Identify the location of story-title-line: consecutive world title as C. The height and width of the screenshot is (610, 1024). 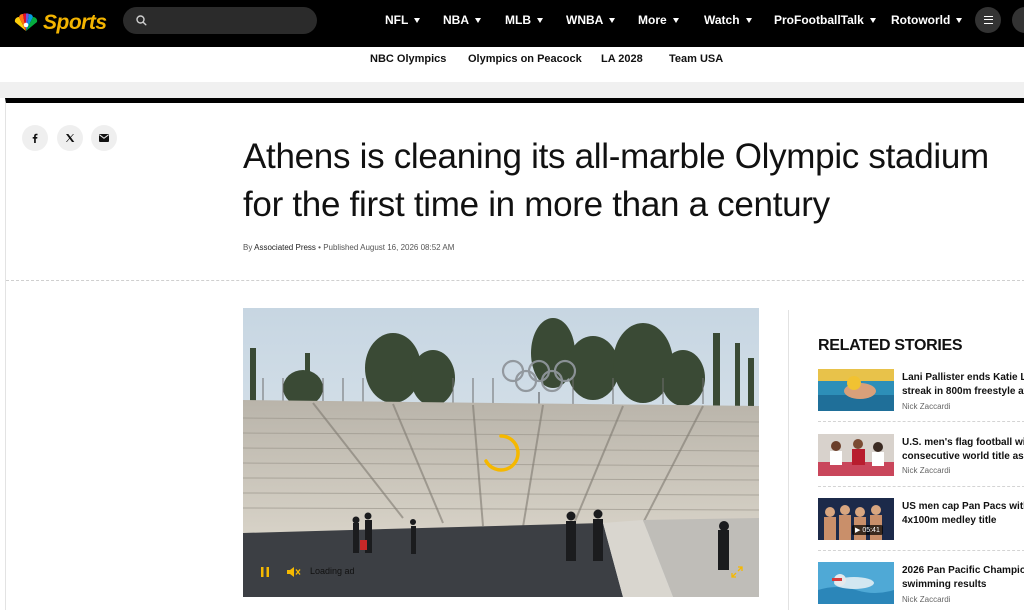
(963, 456).